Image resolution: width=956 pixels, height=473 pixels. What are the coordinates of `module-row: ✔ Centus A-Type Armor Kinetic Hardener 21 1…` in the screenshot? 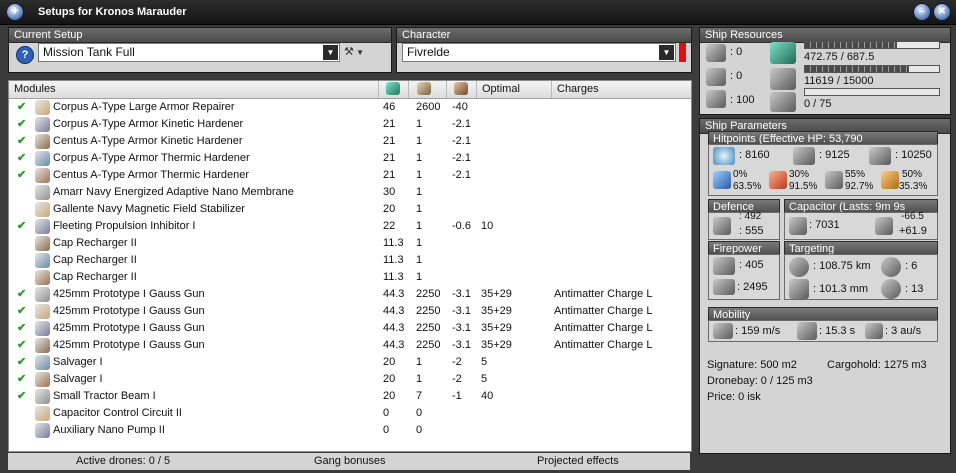 It's located at (350, 141).